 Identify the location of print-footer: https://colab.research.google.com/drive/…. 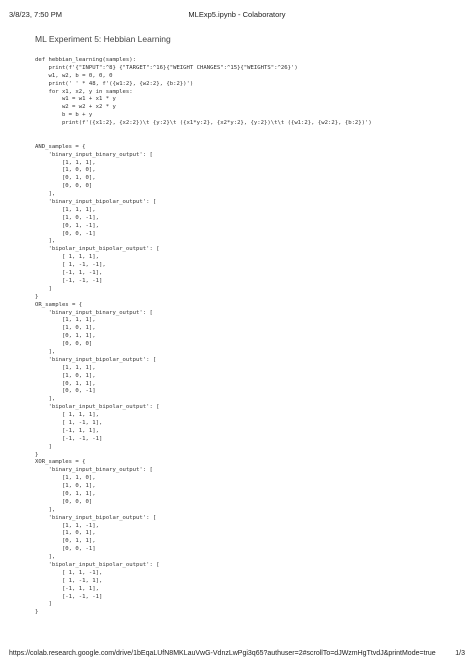
(237, 656).